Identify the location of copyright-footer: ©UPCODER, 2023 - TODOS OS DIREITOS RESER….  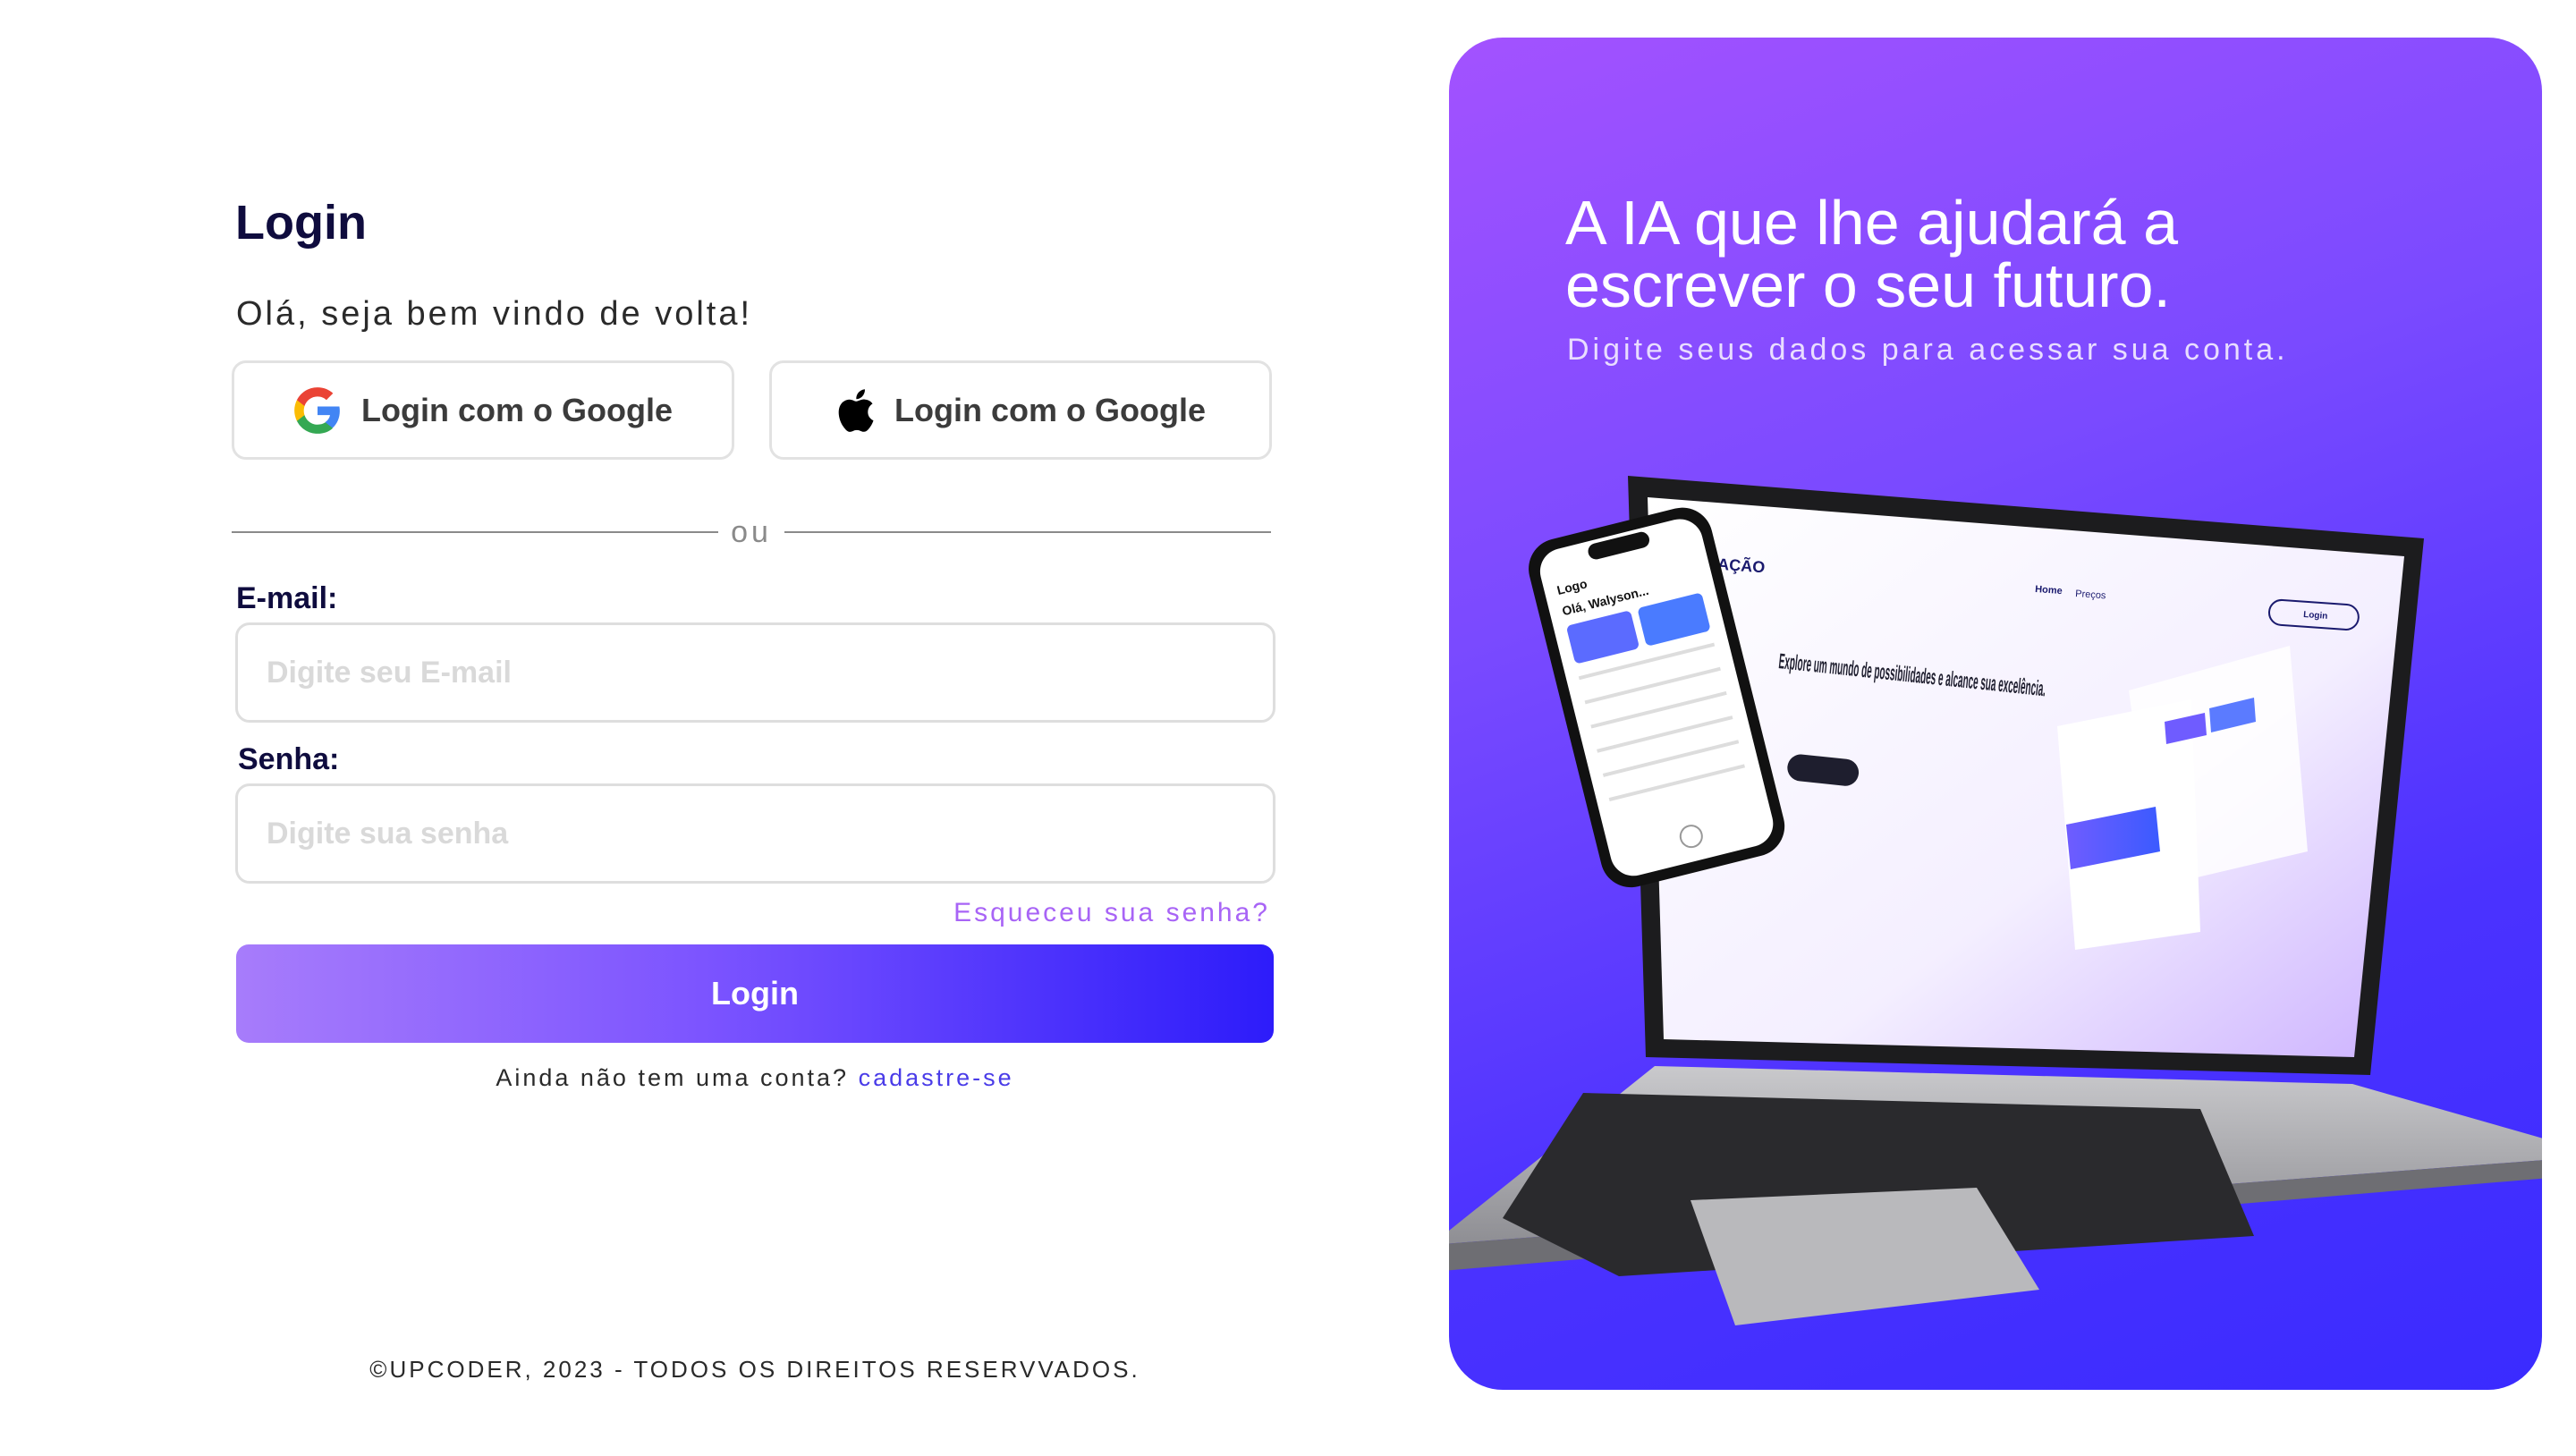
(754, 1369).